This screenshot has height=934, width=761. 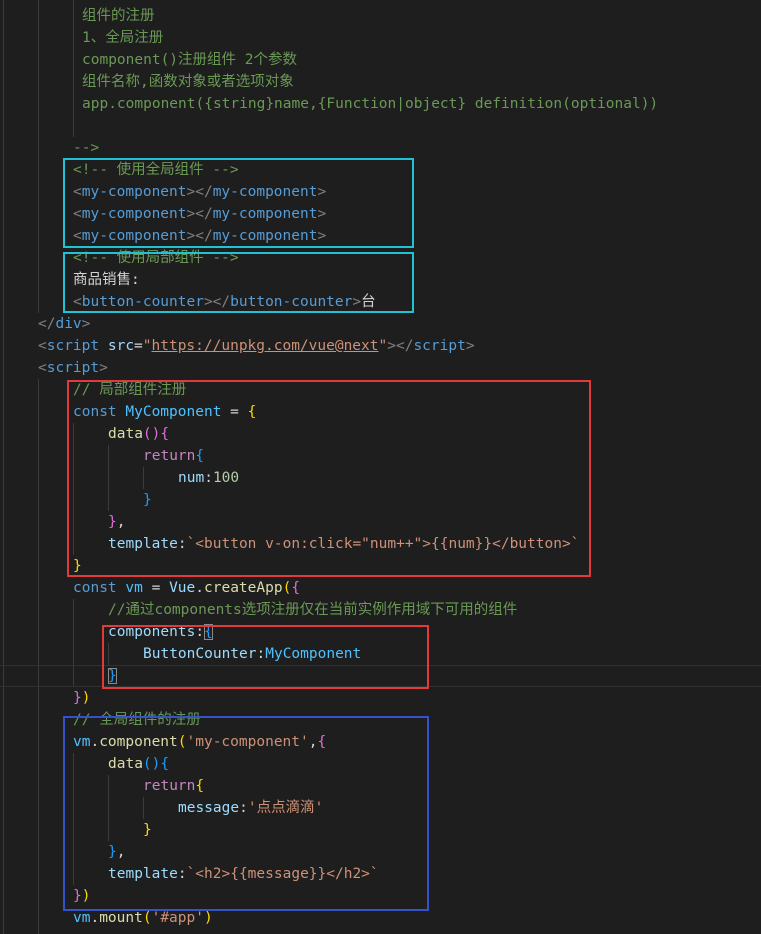 I want to click on code-line-current: }, so click(x=380, y=676).